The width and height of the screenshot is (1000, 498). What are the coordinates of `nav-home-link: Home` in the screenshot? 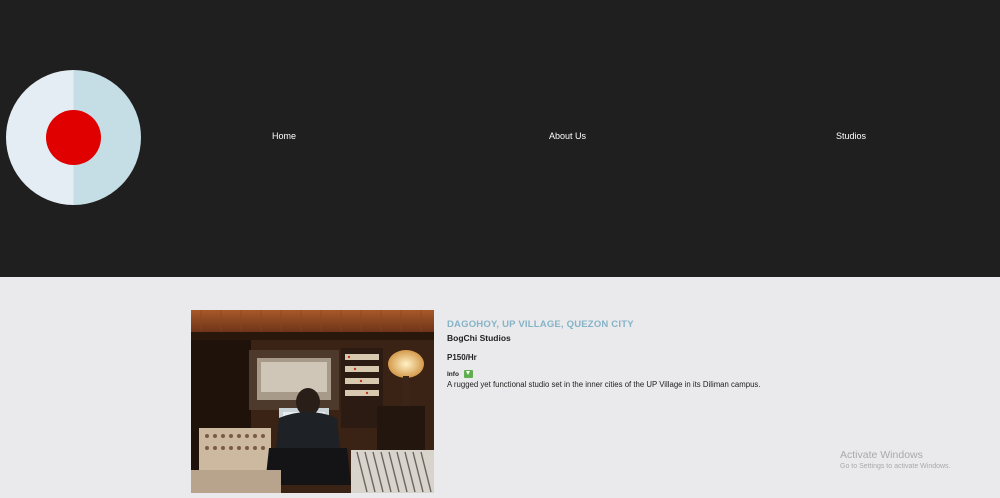 It's located at (284, 136).